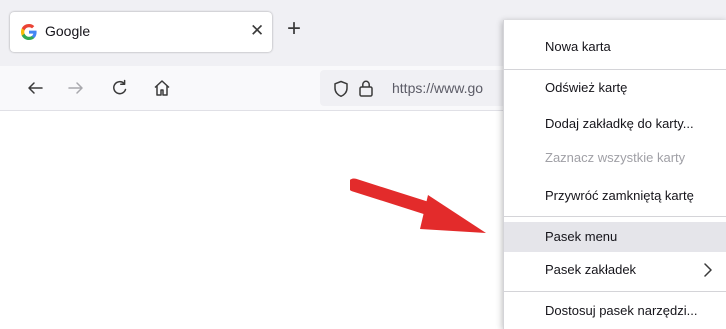  Describe the element at coordinates (615, 47) in the screenshot. I see `menu-item-new-tab: Nowa karta` at that location.